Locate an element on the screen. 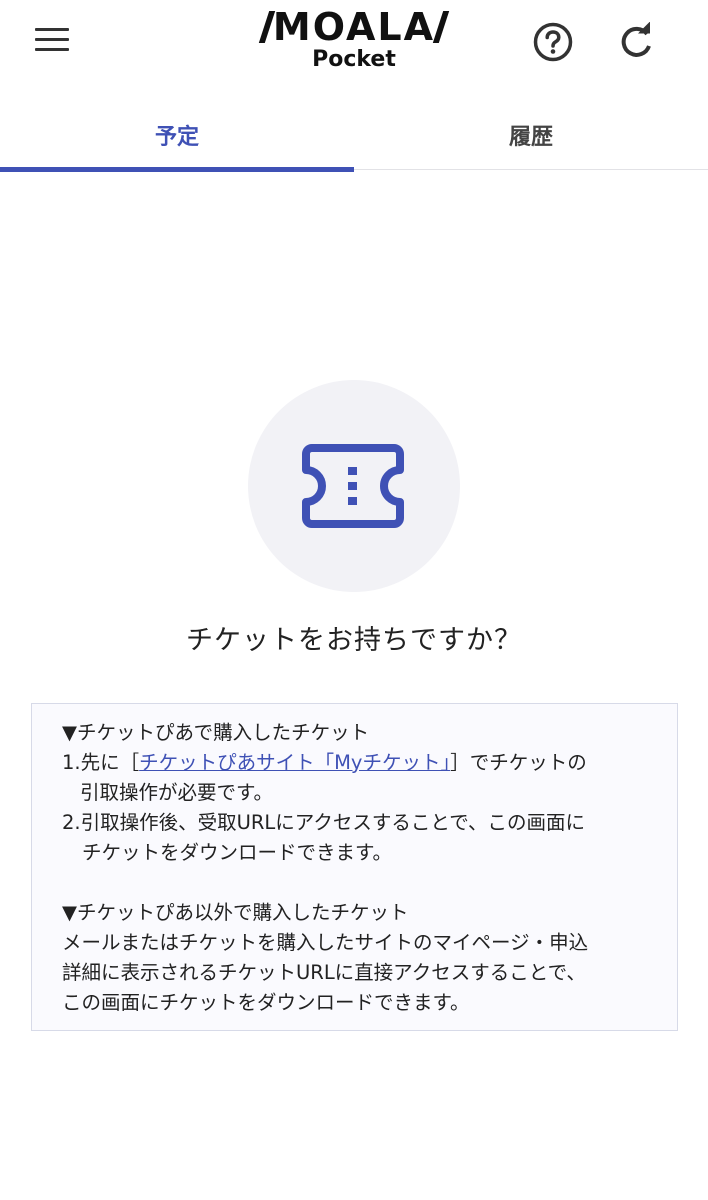 This screenshot has height=1200, width=708. ticket-icon-circle is located at coordinates (354, 486).